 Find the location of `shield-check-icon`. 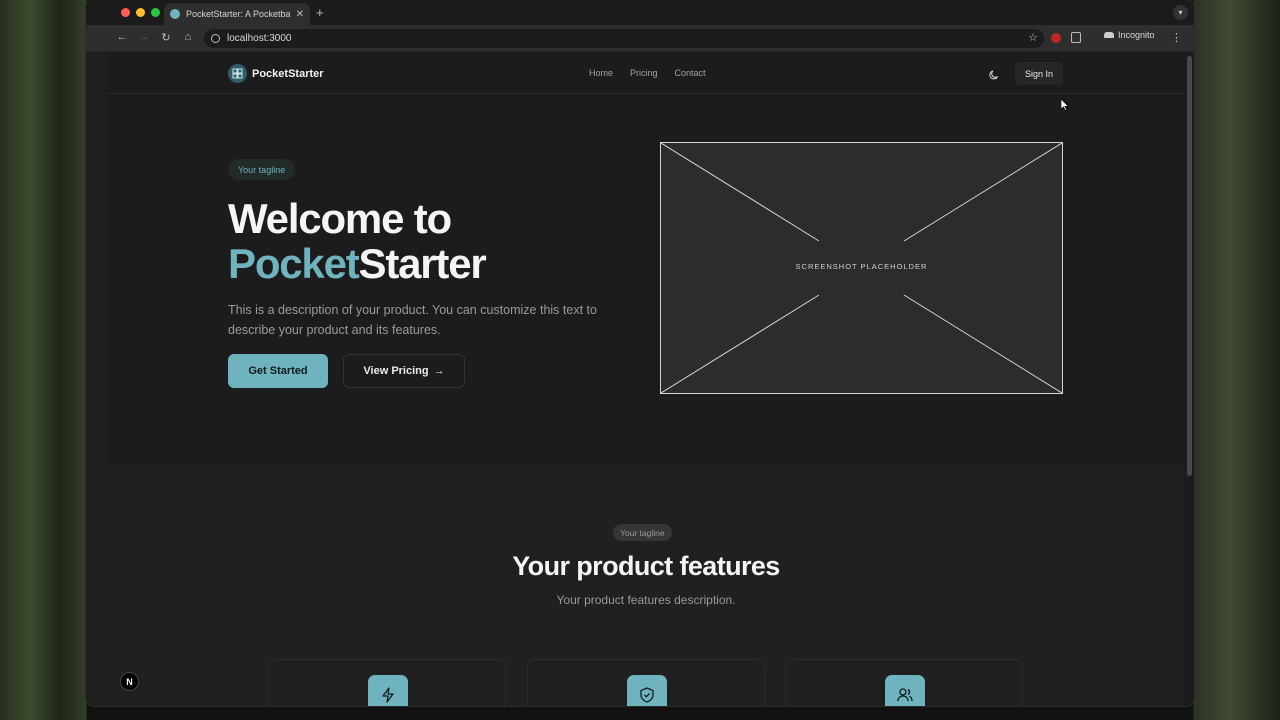

shield-check-icon is located at coordinates (647, 690).